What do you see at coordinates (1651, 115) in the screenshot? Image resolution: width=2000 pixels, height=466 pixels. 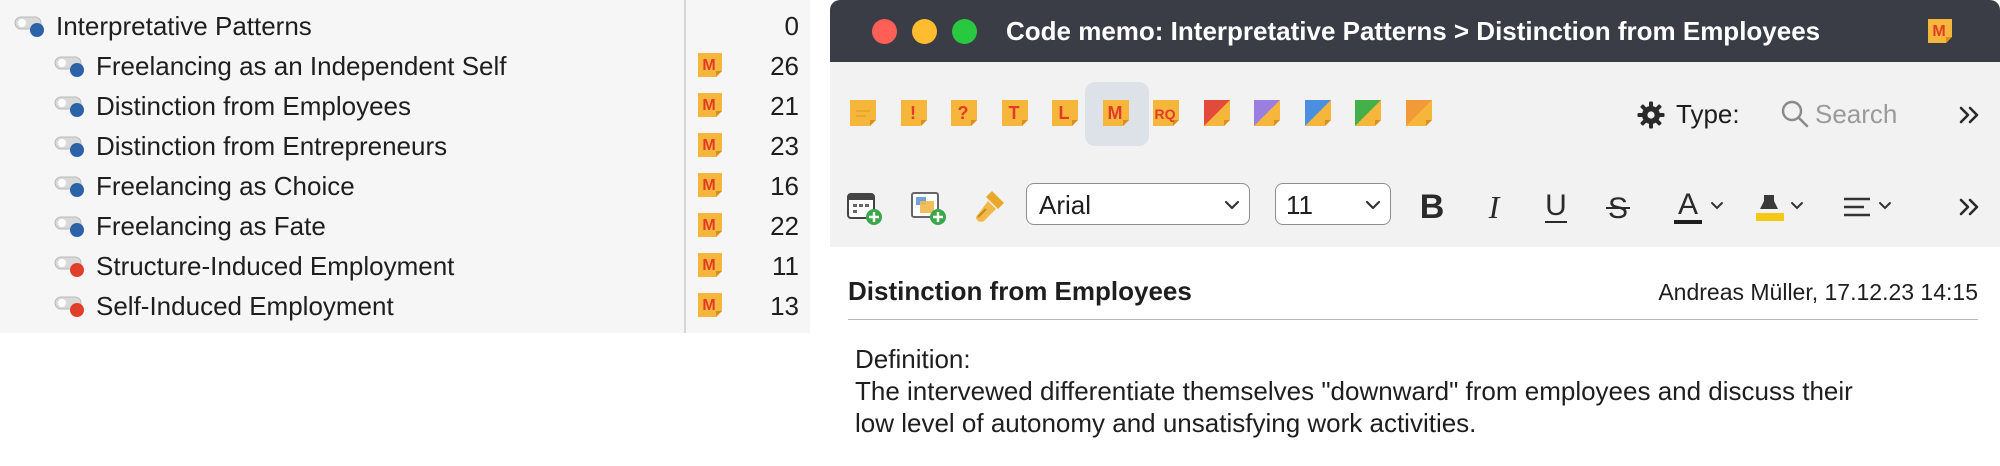 I see `gear-icon` at bounding box center [1651, 115].